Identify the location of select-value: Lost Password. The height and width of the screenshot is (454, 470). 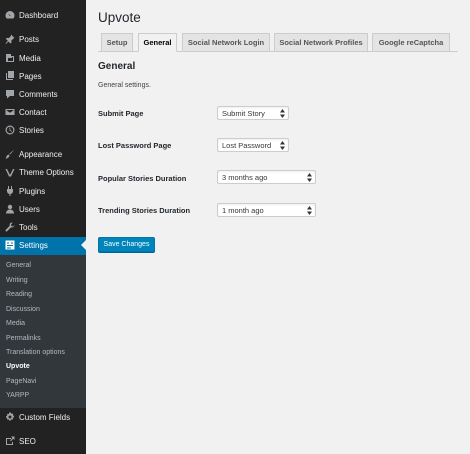
(247, 145).